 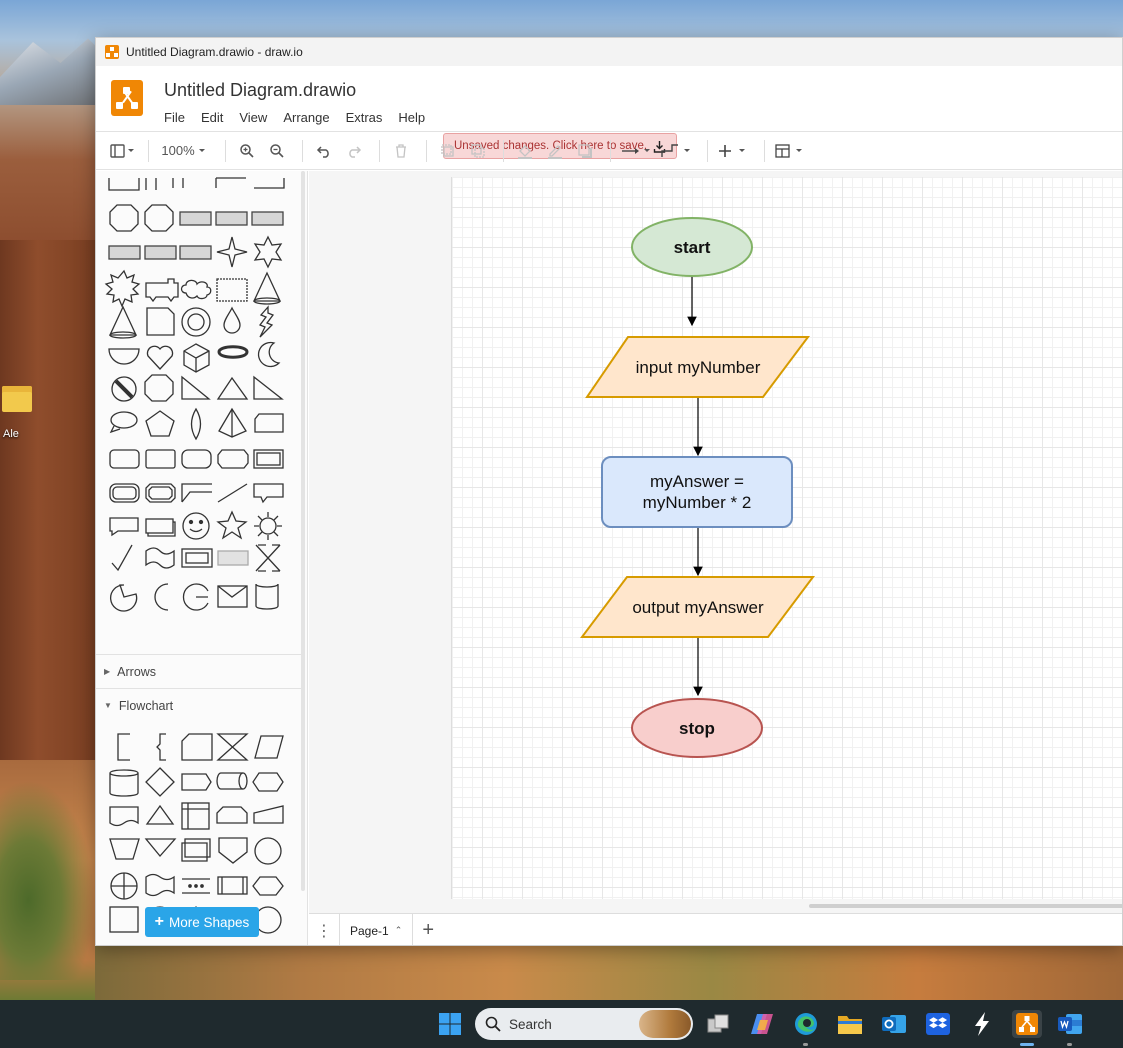 I want to click on drawio-taskbar-button, so click(x=1027, y=1024).